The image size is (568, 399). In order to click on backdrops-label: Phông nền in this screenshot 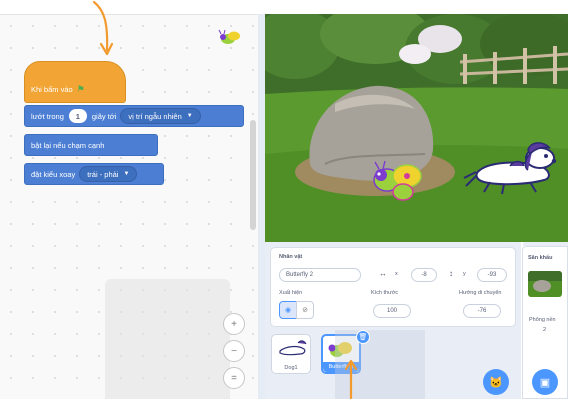, I will do `click(542, 320)`.